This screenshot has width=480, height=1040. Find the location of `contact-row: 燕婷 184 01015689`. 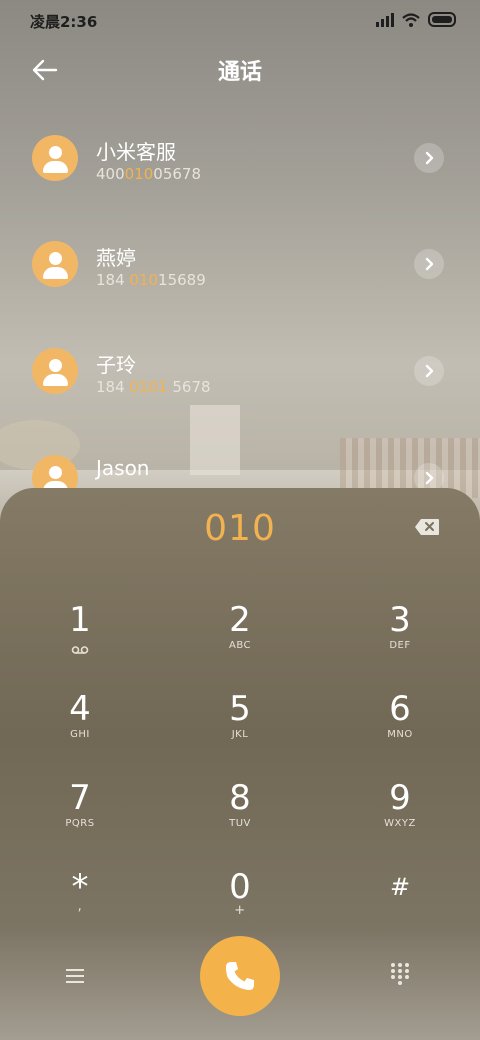

contact-row: 燕婷 184 01015689 is located at coordinates (240, 279).